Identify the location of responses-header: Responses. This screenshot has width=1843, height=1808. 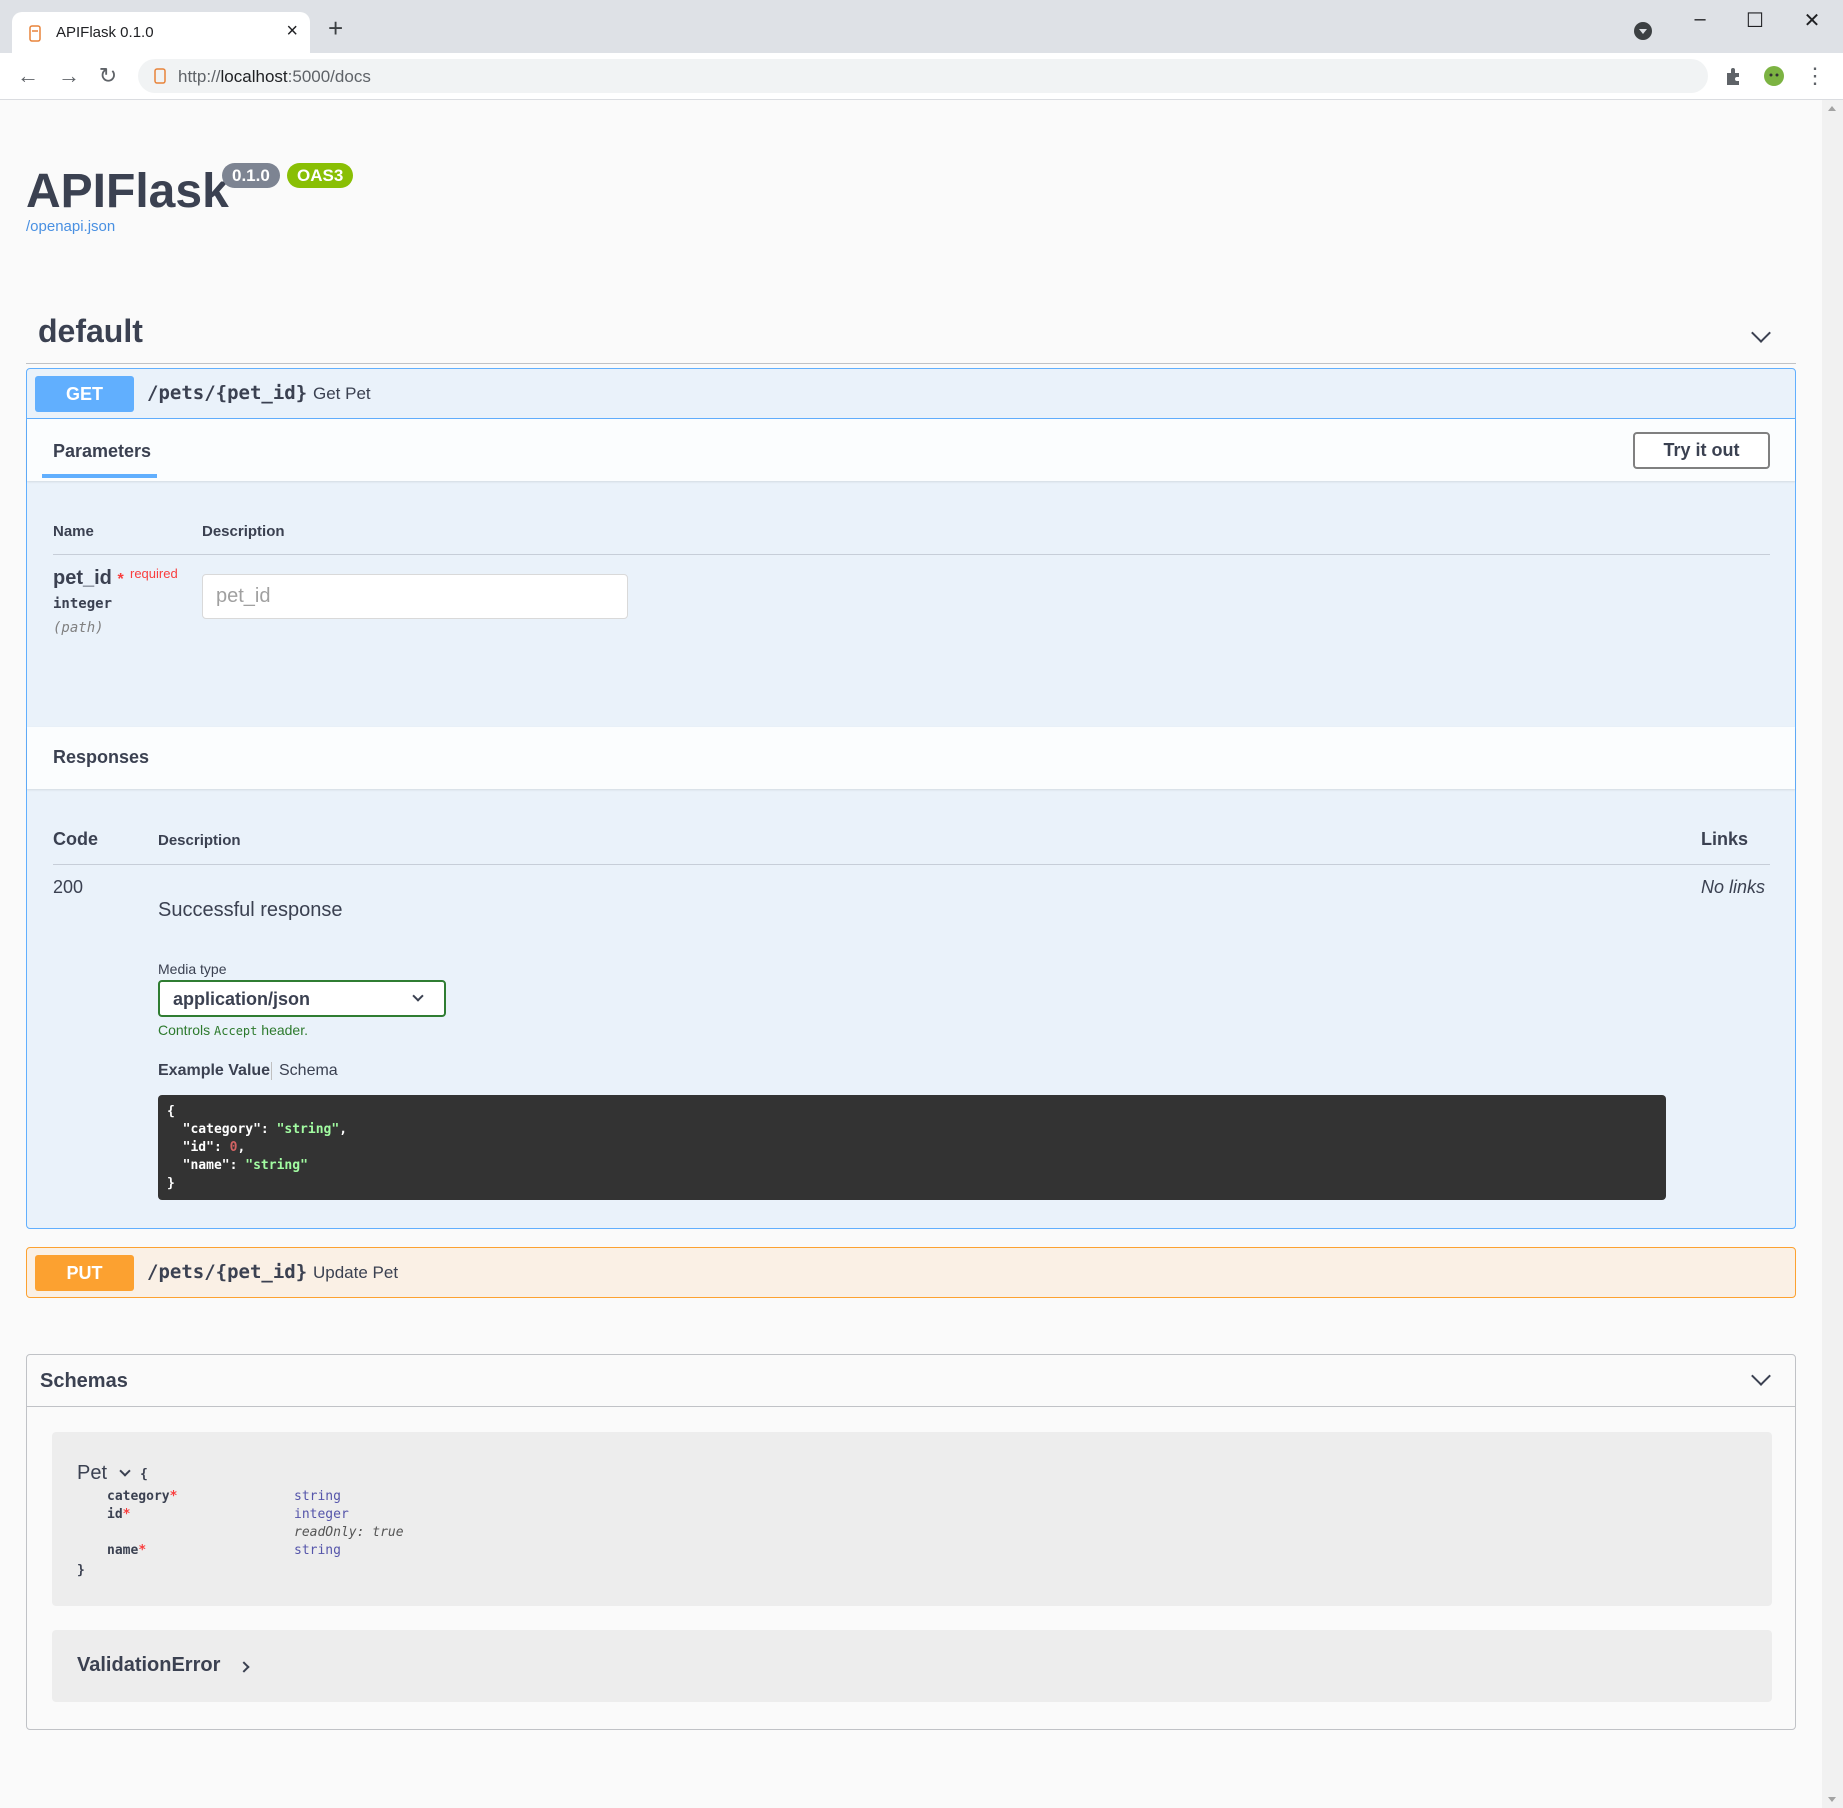
(911, 758).